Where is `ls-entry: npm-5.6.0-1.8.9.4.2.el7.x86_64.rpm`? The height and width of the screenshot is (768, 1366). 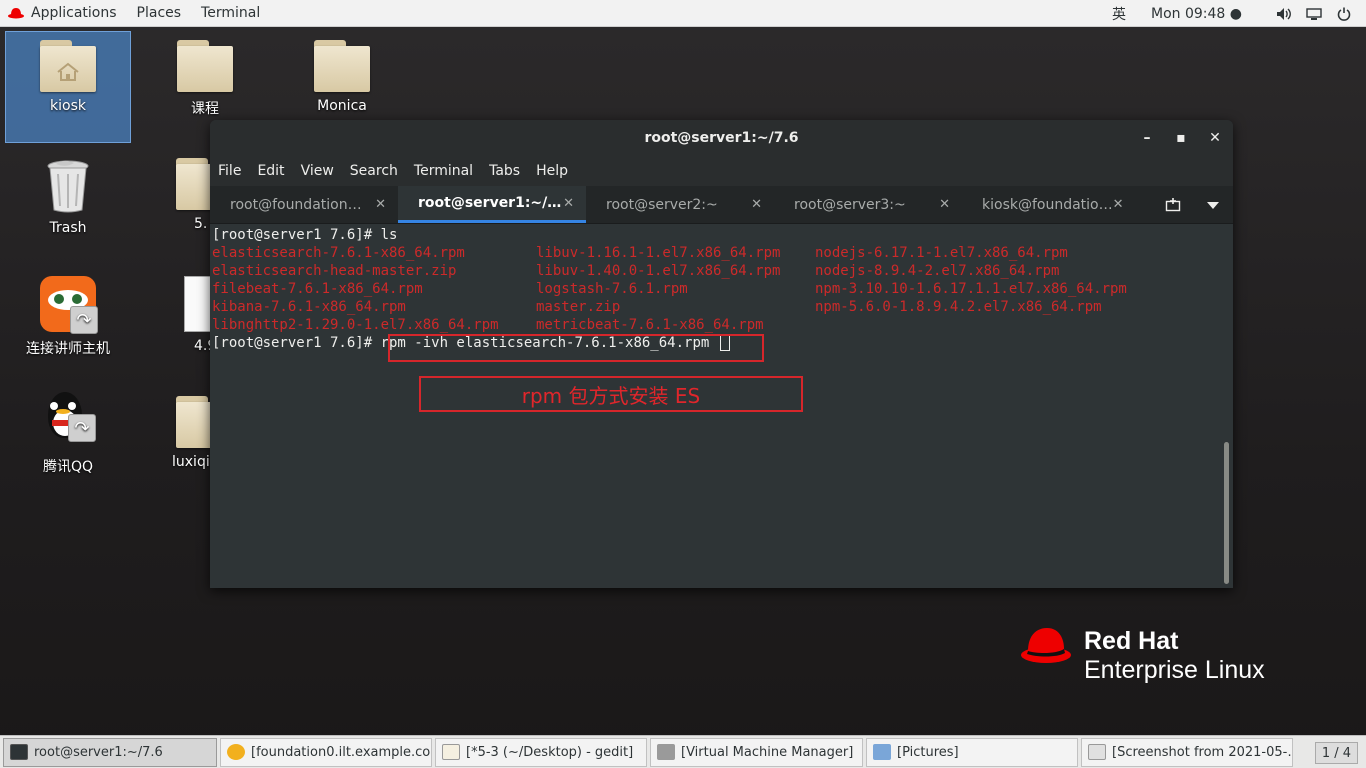 ls-entry: npm-5.6.0-1.8.9.4.2.el7.x86_64.rpm is located at coordinates (958, 307).